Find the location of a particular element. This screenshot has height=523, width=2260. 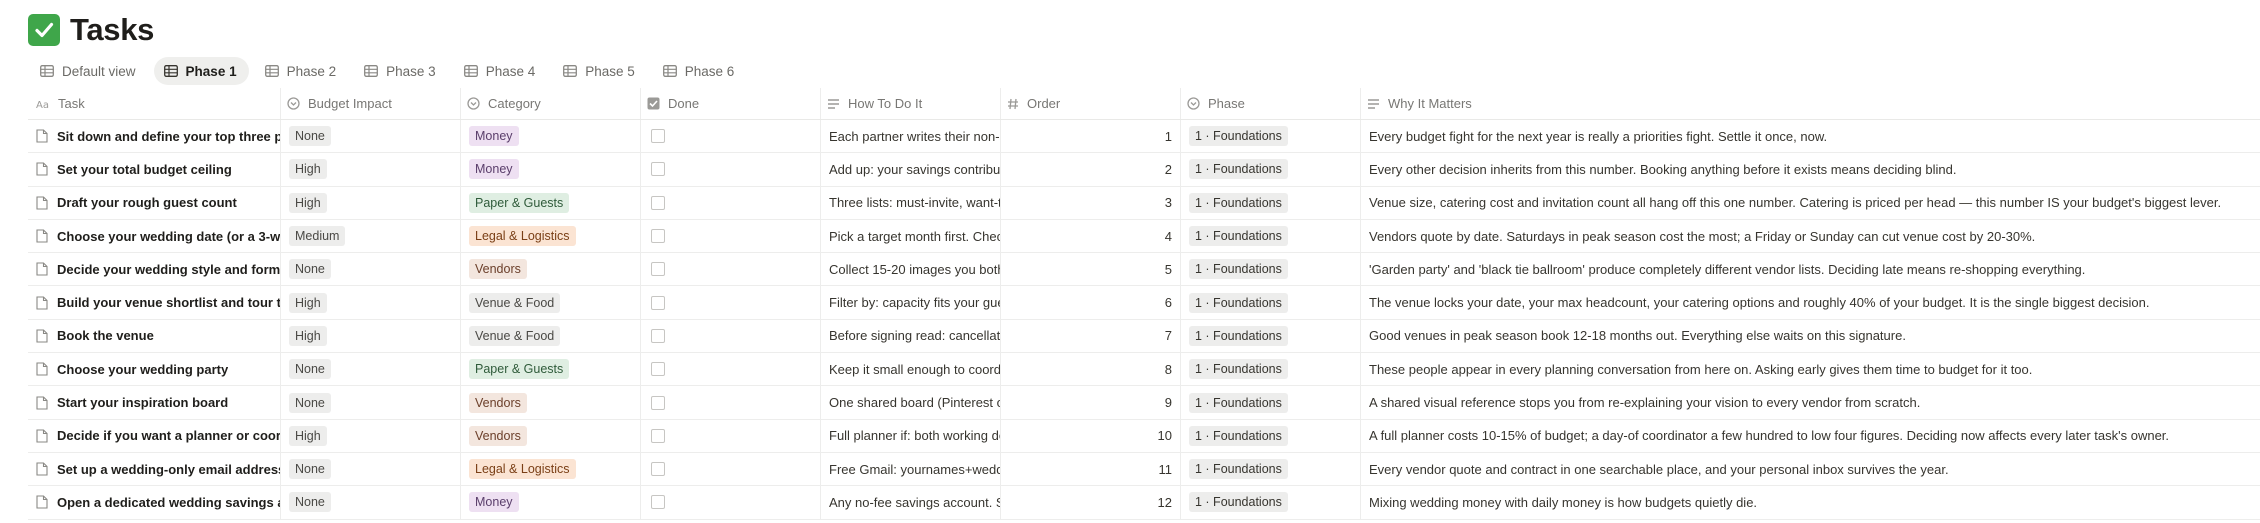

view-tab-phase-2: Phase 2 is located at coordinates (302, 71).